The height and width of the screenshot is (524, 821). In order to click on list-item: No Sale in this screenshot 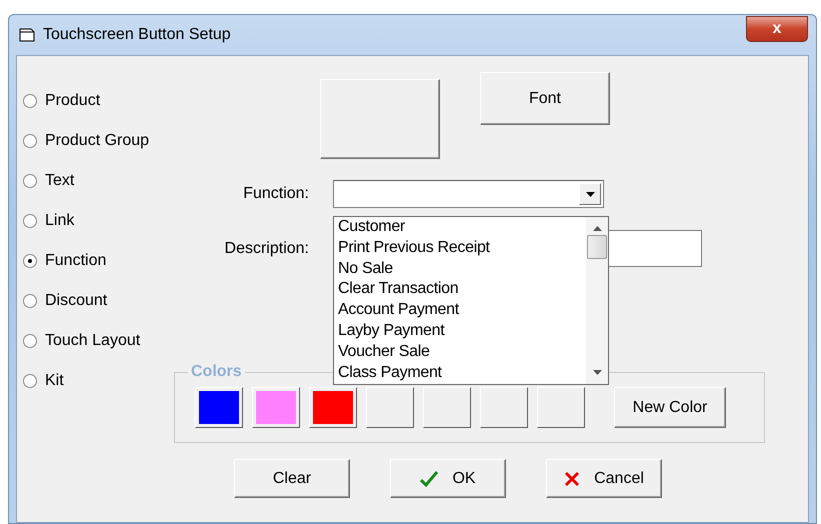, I will do `click(462, 269)`.